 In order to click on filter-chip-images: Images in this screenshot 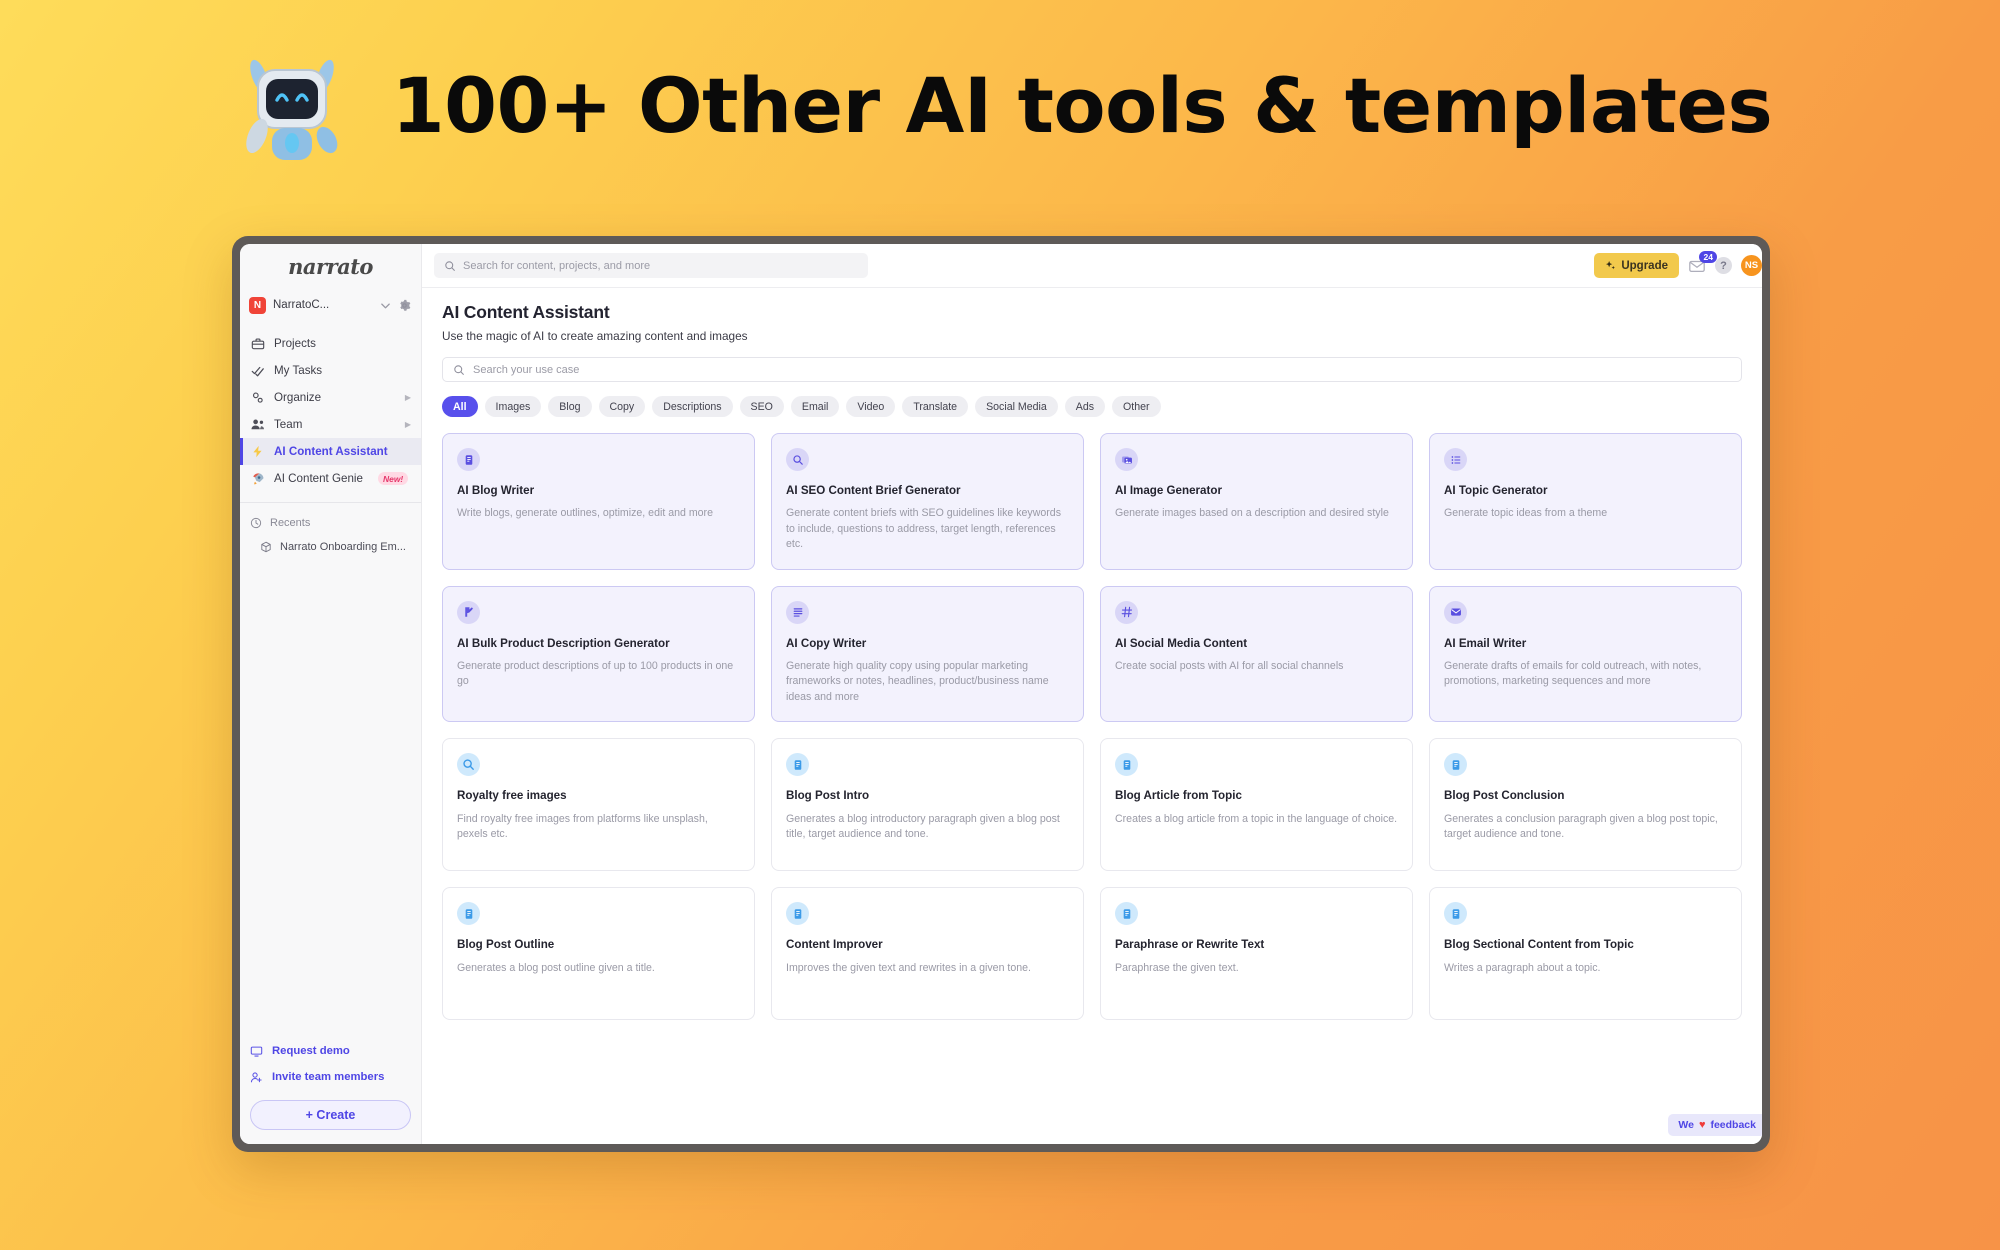, I will do `click(513, 406)`.